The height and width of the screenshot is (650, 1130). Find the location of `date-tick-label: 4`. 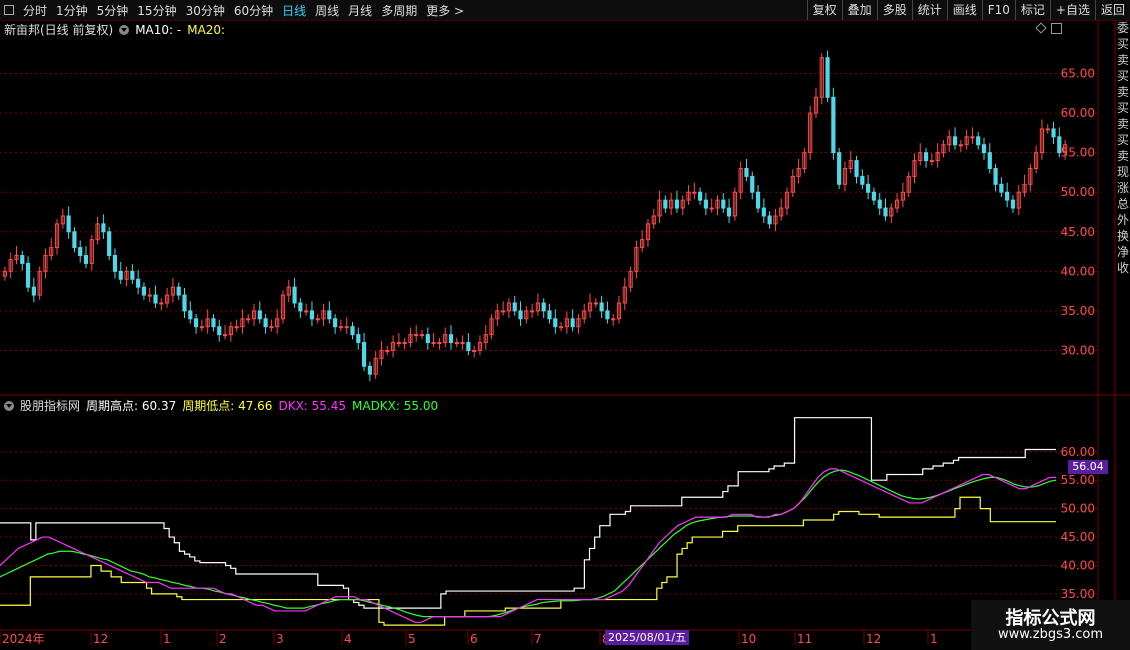

date-tick-label: 4 is located at coordinates (348, 639).